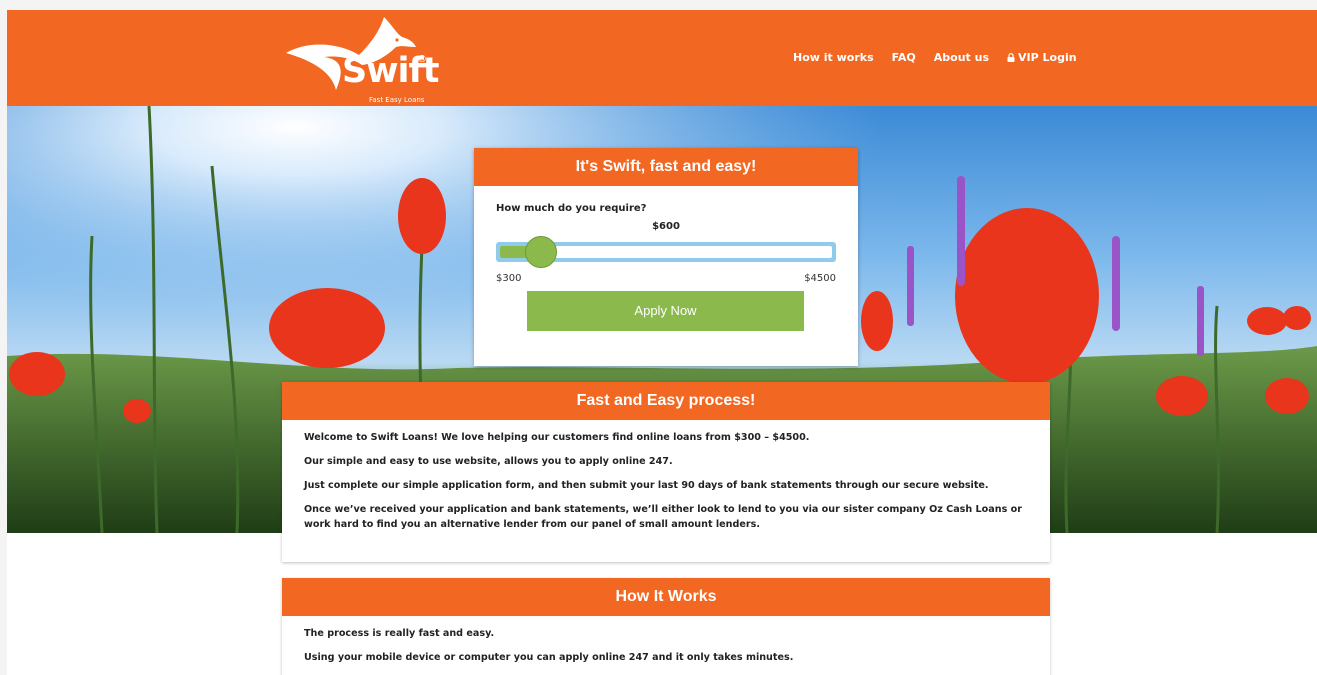  Describe the element at coordinates (571, 208) in the screenshot. I see `calculator-question: How much do you require?` at that location.